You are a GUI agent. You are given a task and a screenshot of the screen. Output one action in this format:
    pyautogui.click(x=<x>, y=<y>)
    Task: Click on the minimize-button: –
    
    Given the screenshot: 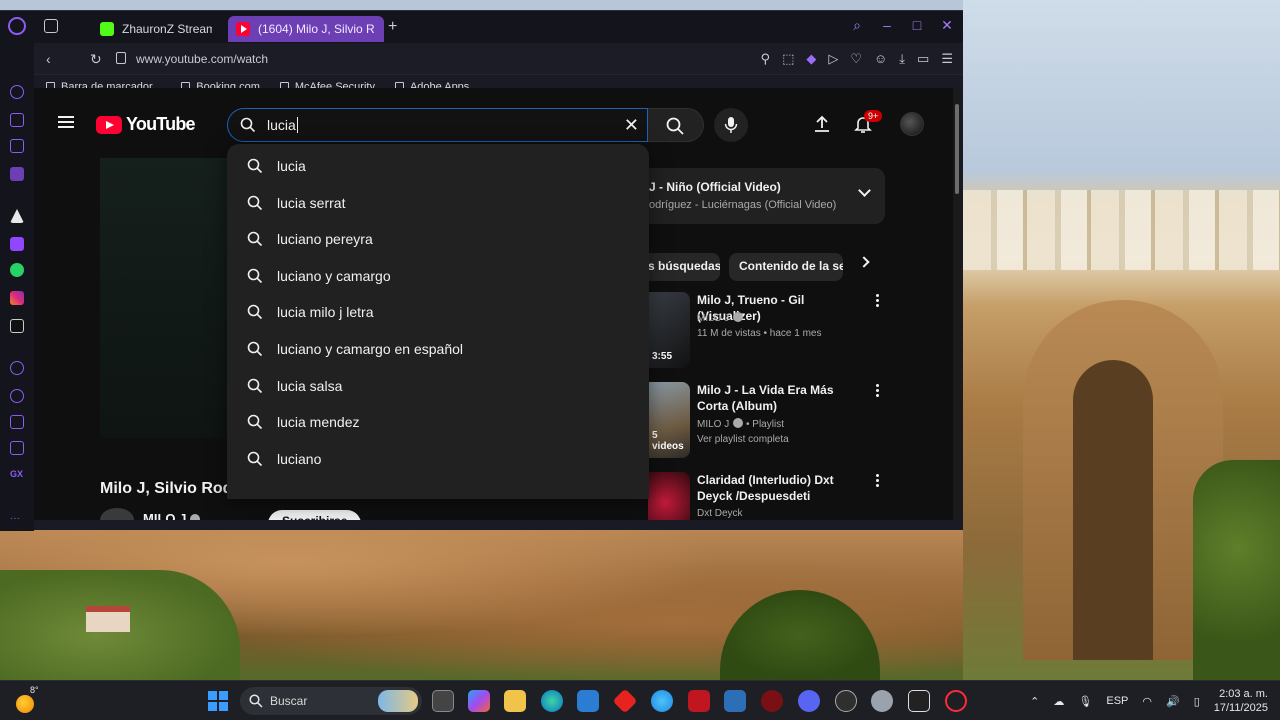 What is the action you would take?
    pyautogui.click(x=887, y=25)
    